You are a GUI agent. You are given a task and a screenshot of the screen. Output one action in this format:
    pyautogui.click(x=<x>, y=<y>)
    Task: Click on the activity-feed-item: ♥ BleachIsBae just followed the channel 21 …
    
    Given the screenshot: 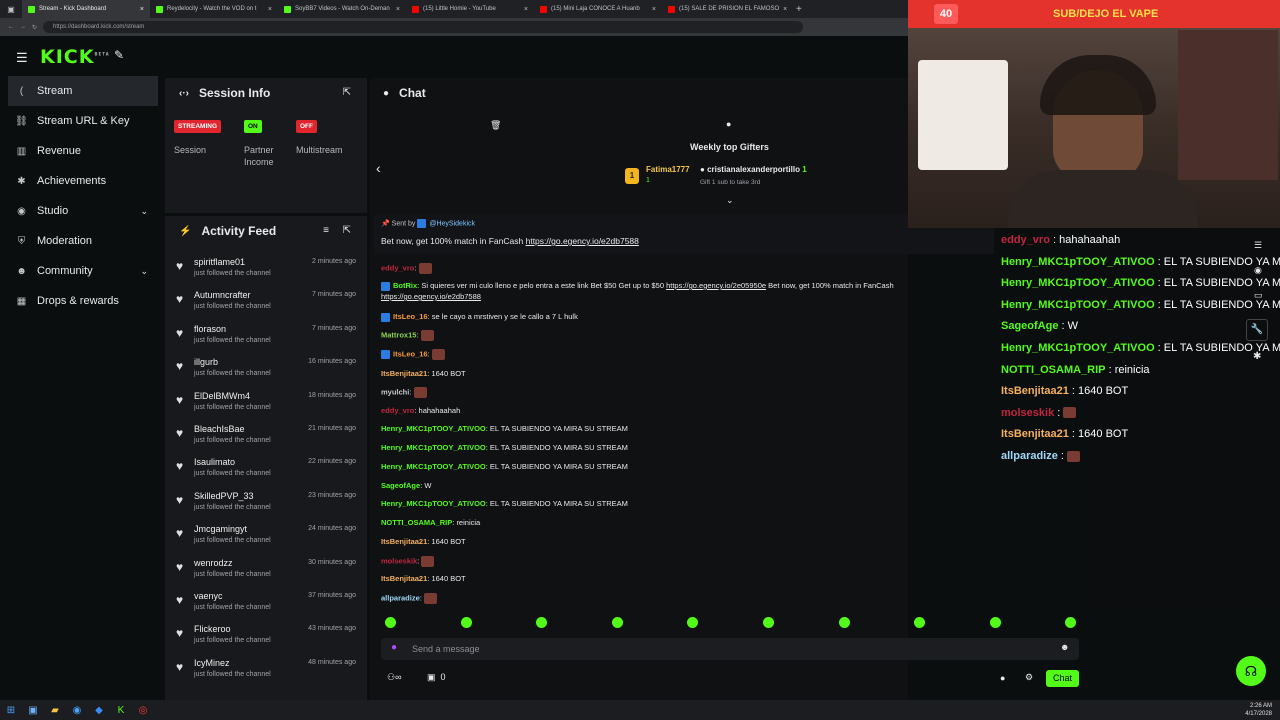 What is the action you would take?
    pyautogui.click(x=268, y=441)
    